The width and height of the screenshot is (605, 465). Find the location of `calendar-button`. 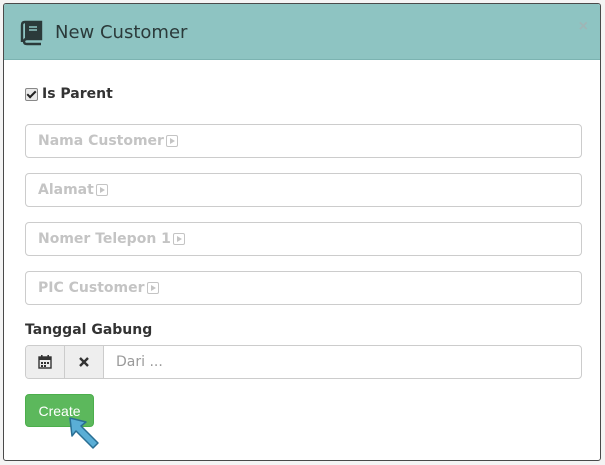

calendar-button is located at coordinates (45, 362).